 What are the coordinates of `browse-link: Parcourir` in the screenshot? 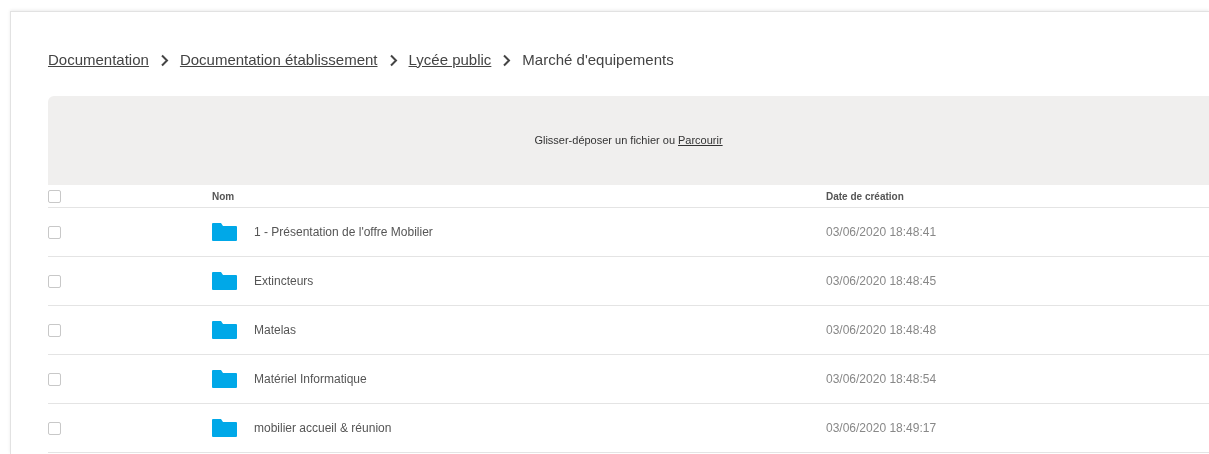 It's located at (700, 140).